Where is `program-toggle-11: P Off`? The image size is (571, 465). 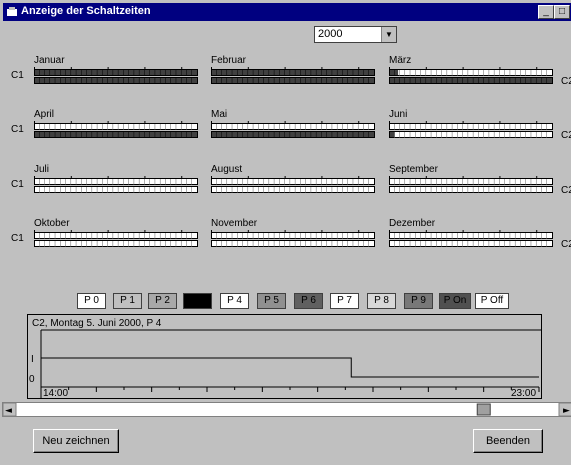
program-toggle-11: P Off is located at coordinates (492, 301).